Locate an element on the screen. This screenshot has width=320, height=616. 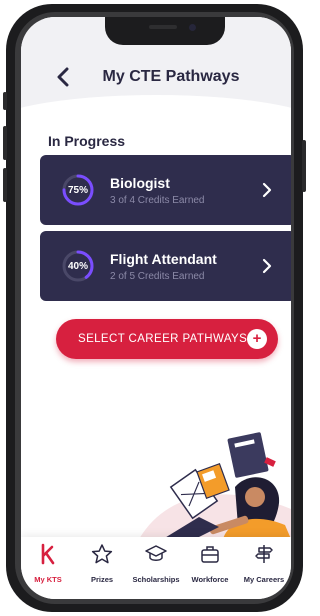
tab-label: My Careers is located at coordinates (264, 579).